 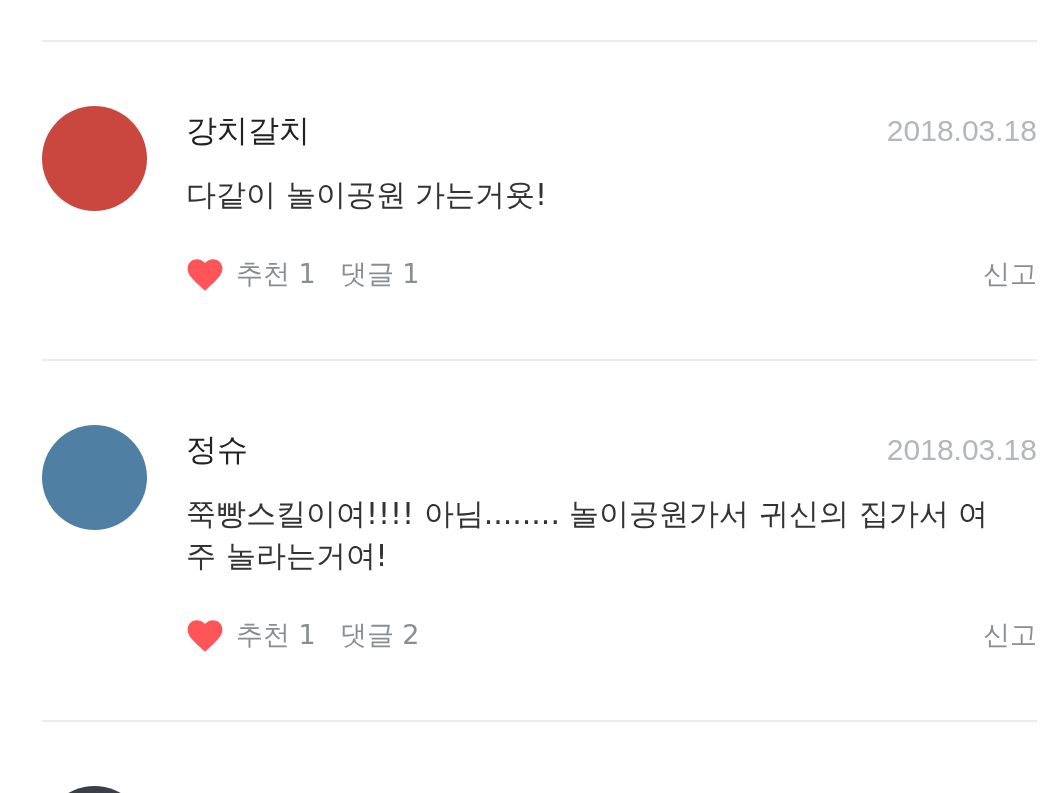 I want to click on reply-count: 댓글 1, so click(x=379, y=274).